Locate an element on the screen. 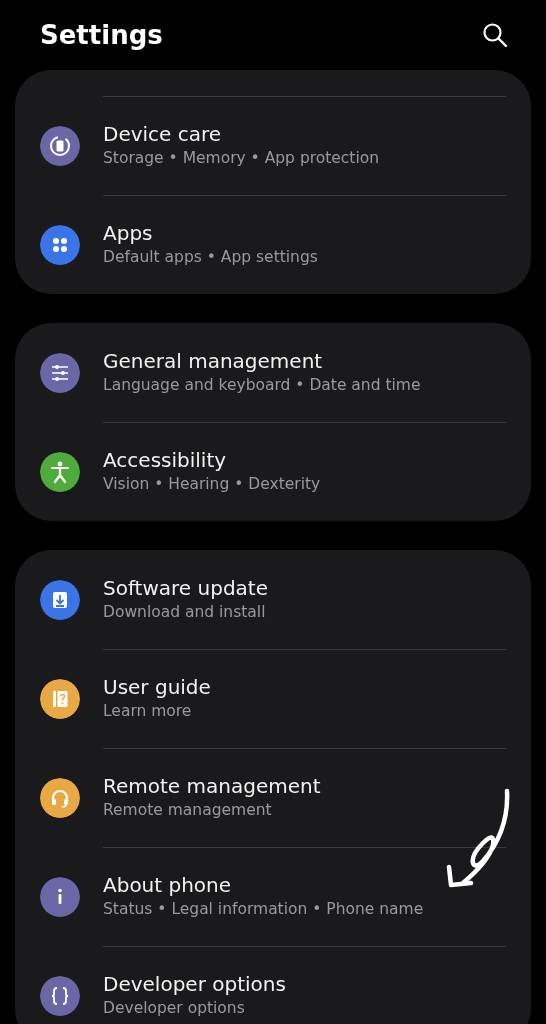 This screenshot has width=546, height=1024. item-subtitle: Storage • Memory • App protection is located at coordinates (242, 159).